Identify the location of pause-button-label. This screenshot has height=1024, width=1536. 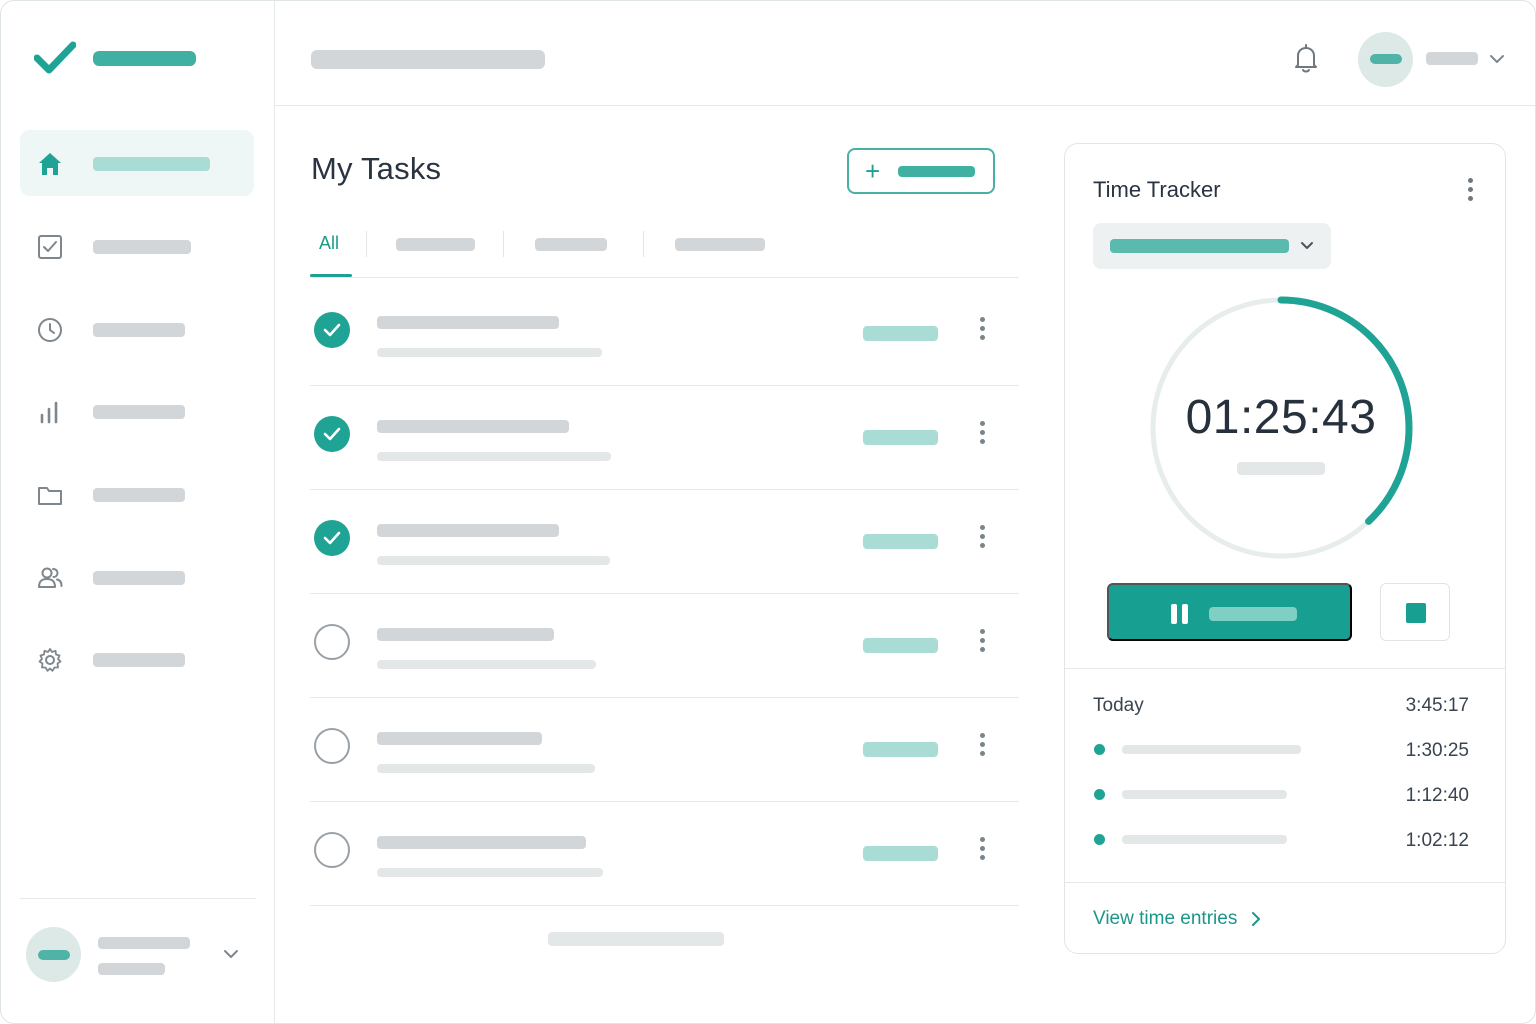
(1253, 614).